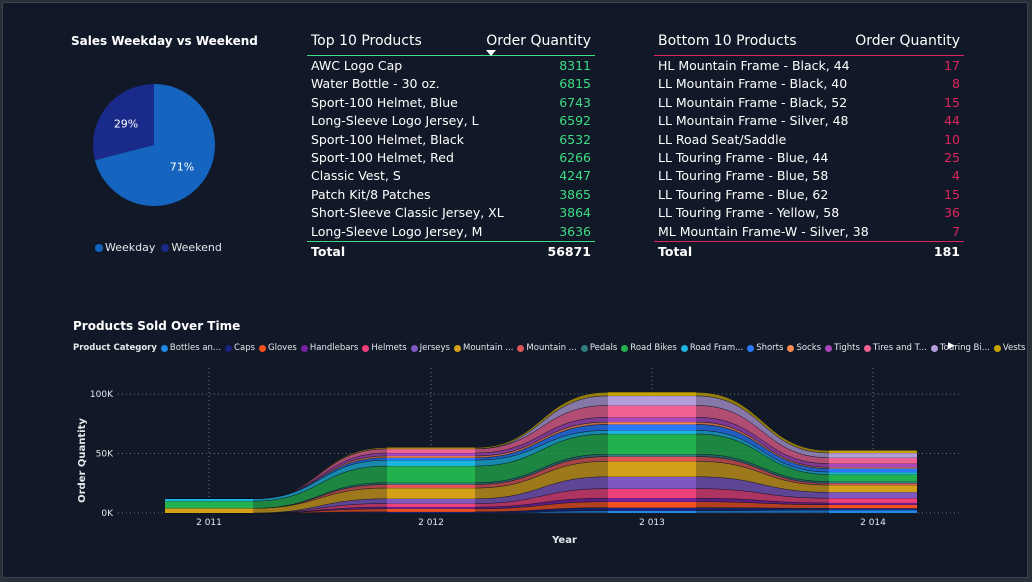 The width and height of the screenshot is (1032, 582). Describe the element at coordinates (809, 66) in the screenshot. I see `table-row: HL Mountain Frame - Black, 44 17` at that location.